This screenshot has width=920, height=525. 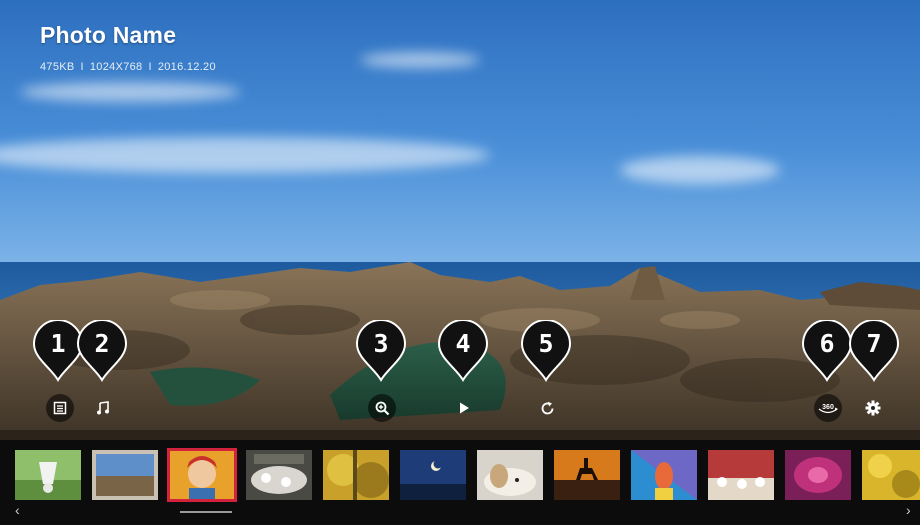 I want to click on callout-number: 1, so click(x=58, y=343).